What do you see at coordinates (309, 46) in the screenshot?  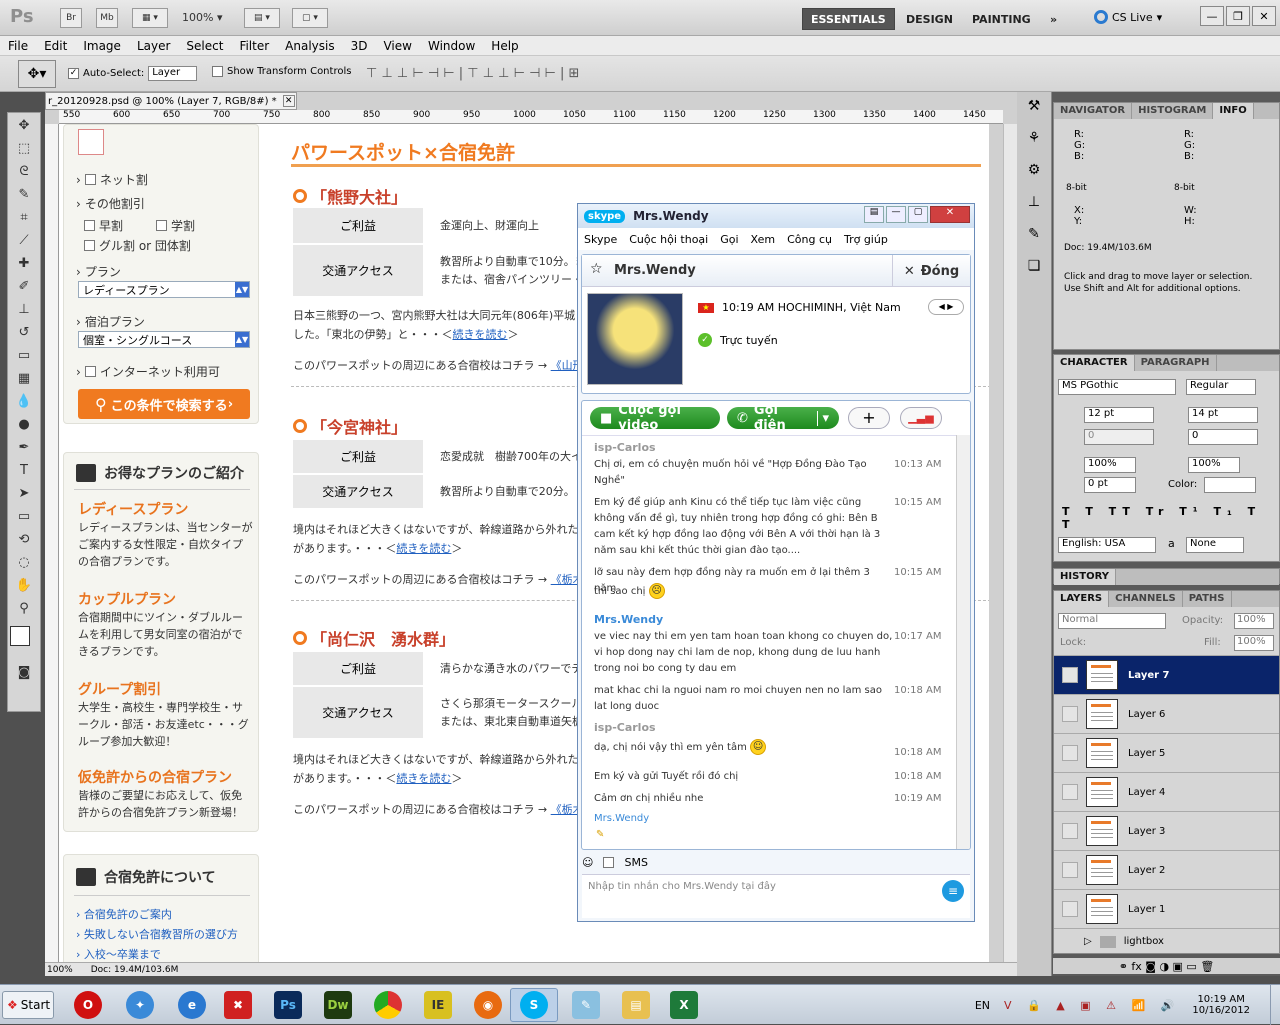 I see `menu-analysis: Analysis` at bounding box center [309, 46].